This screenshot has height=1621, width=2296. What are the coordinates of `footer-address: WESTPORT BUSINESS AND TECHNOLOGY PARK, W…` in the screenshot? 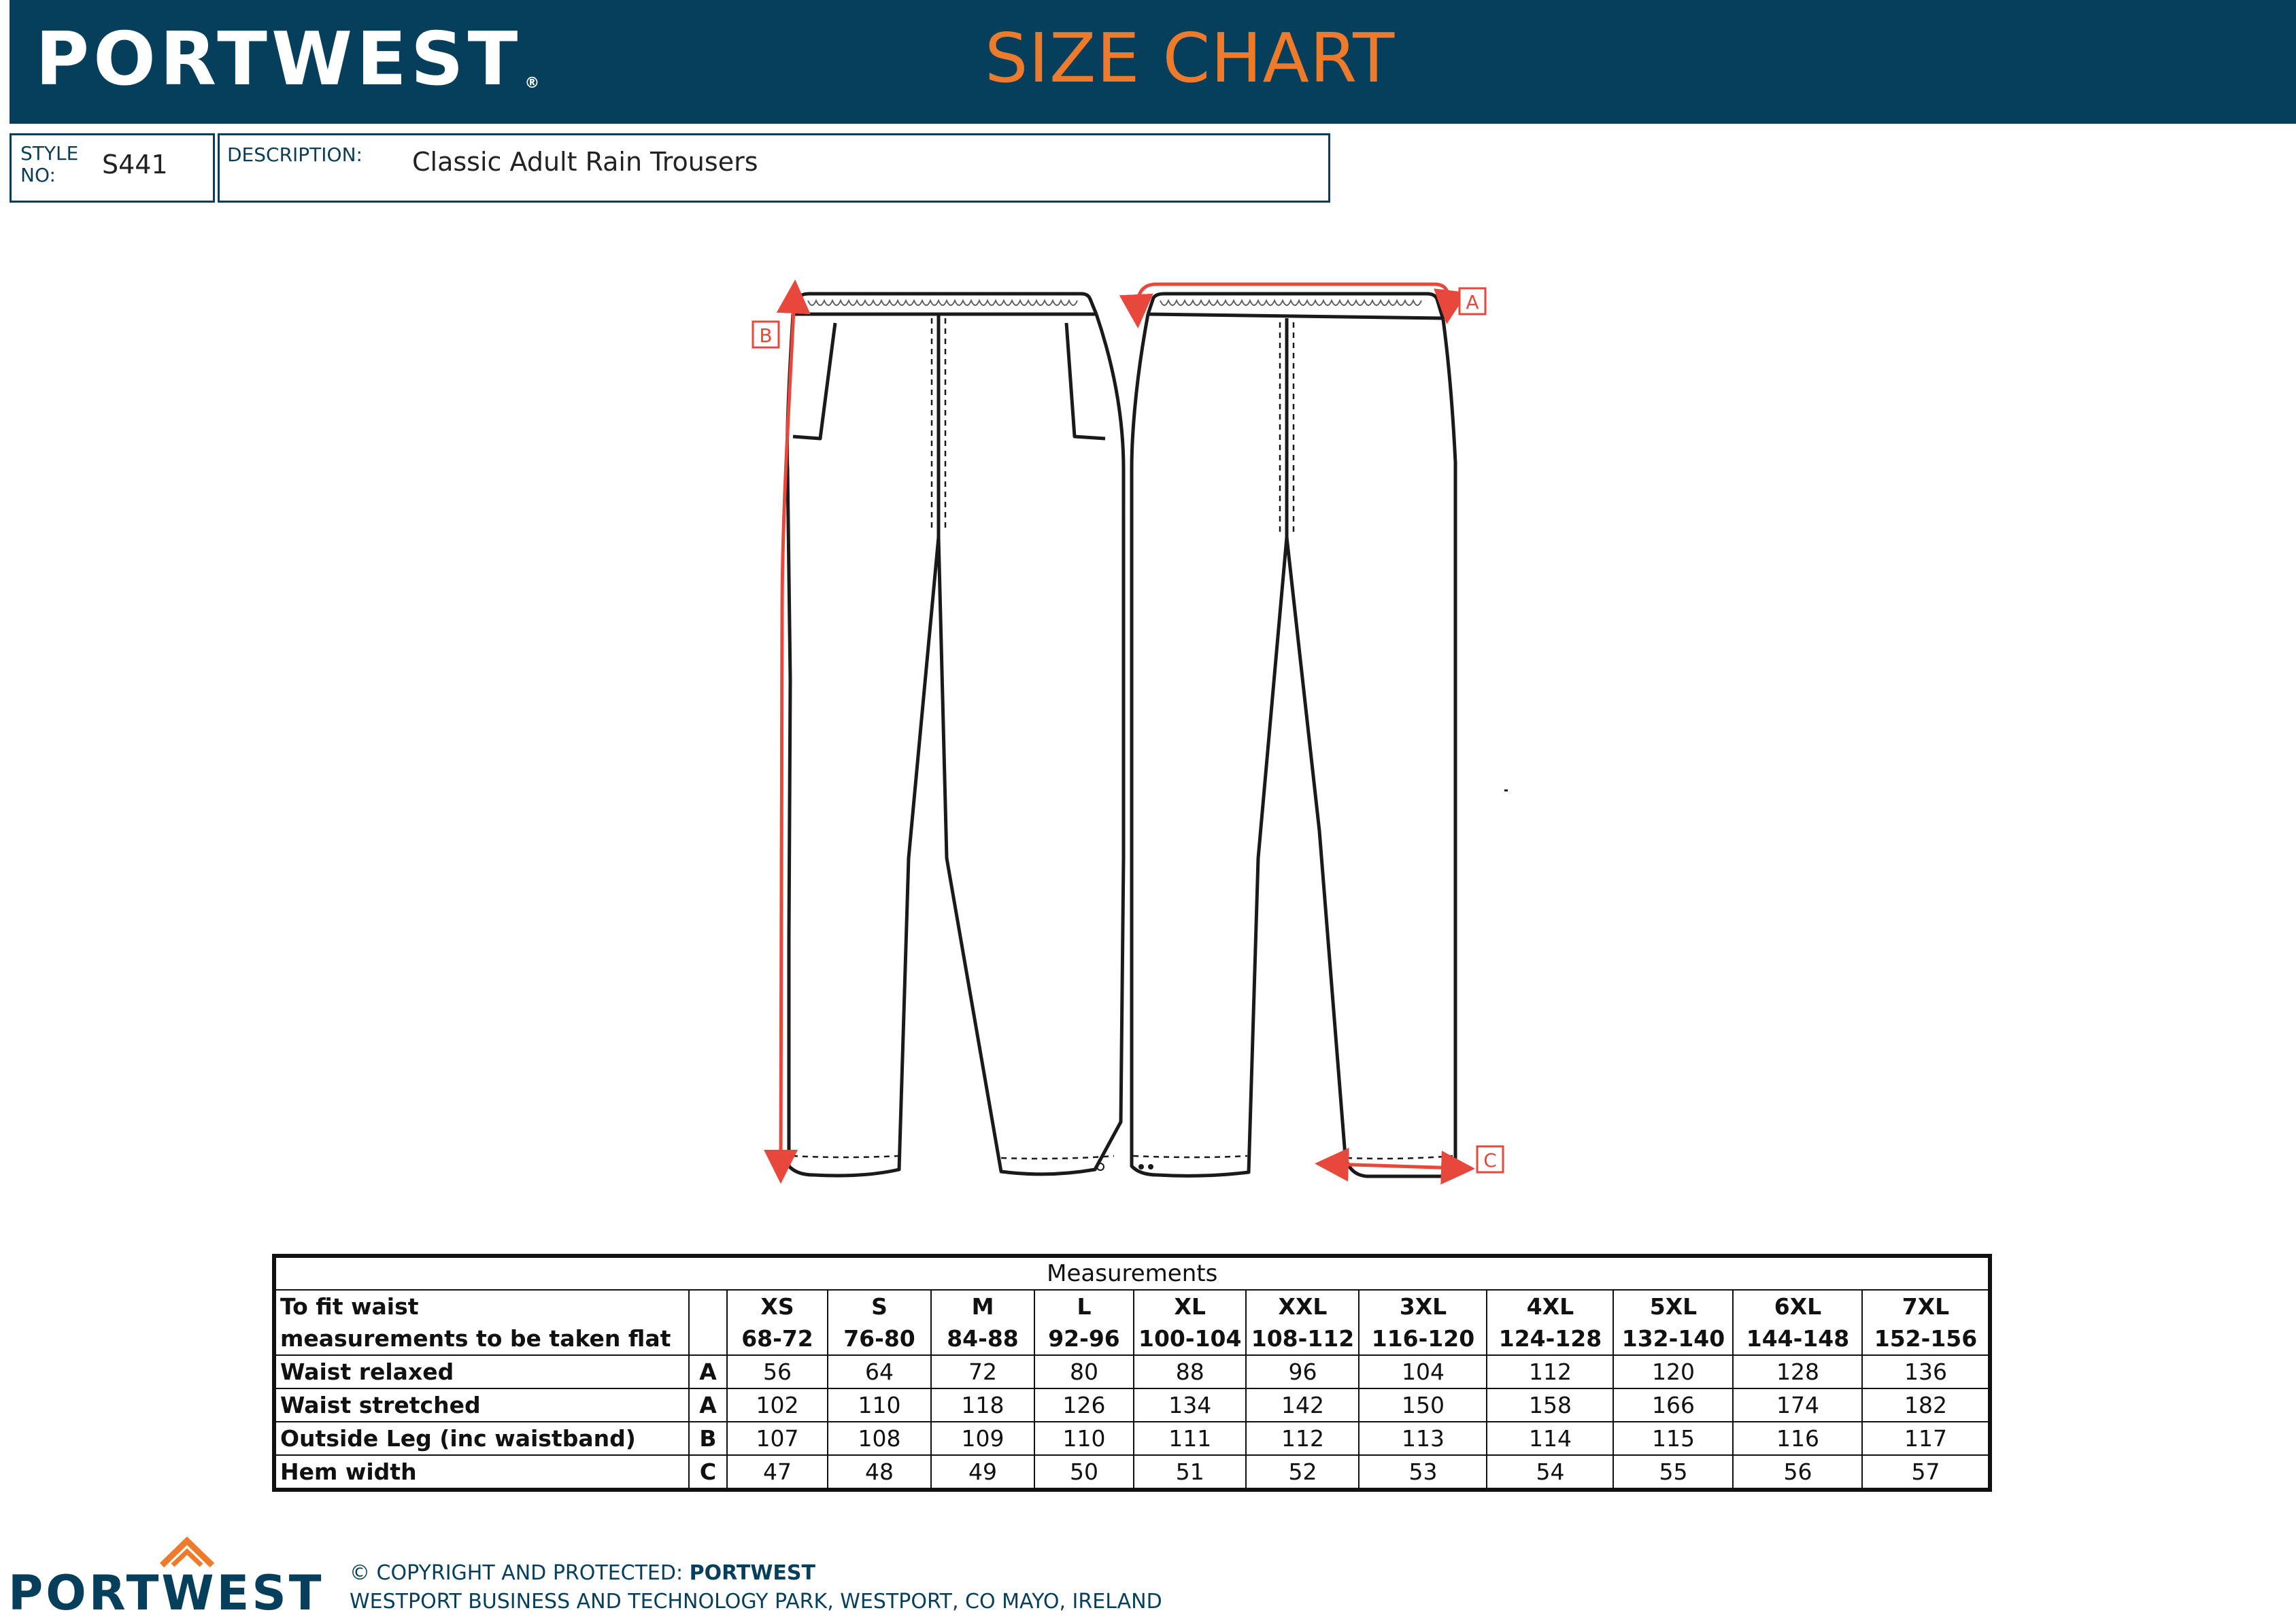 It's located at (756, 1602).